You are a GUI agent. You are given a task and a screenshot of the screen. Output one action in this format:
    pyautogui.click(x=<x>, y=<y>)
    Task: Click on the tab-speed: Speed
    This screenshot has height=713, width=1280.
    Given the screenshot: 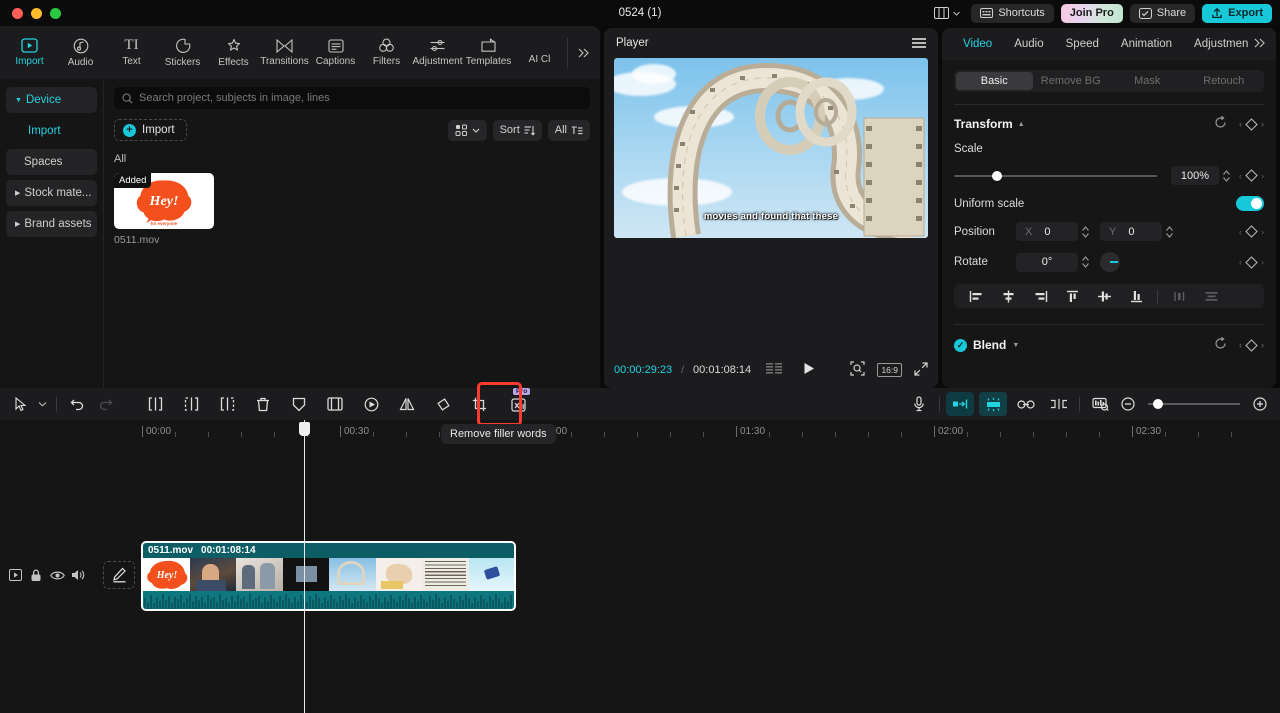 What is the action you would take?
    pyautogui.click(x=1082, y=44)
    